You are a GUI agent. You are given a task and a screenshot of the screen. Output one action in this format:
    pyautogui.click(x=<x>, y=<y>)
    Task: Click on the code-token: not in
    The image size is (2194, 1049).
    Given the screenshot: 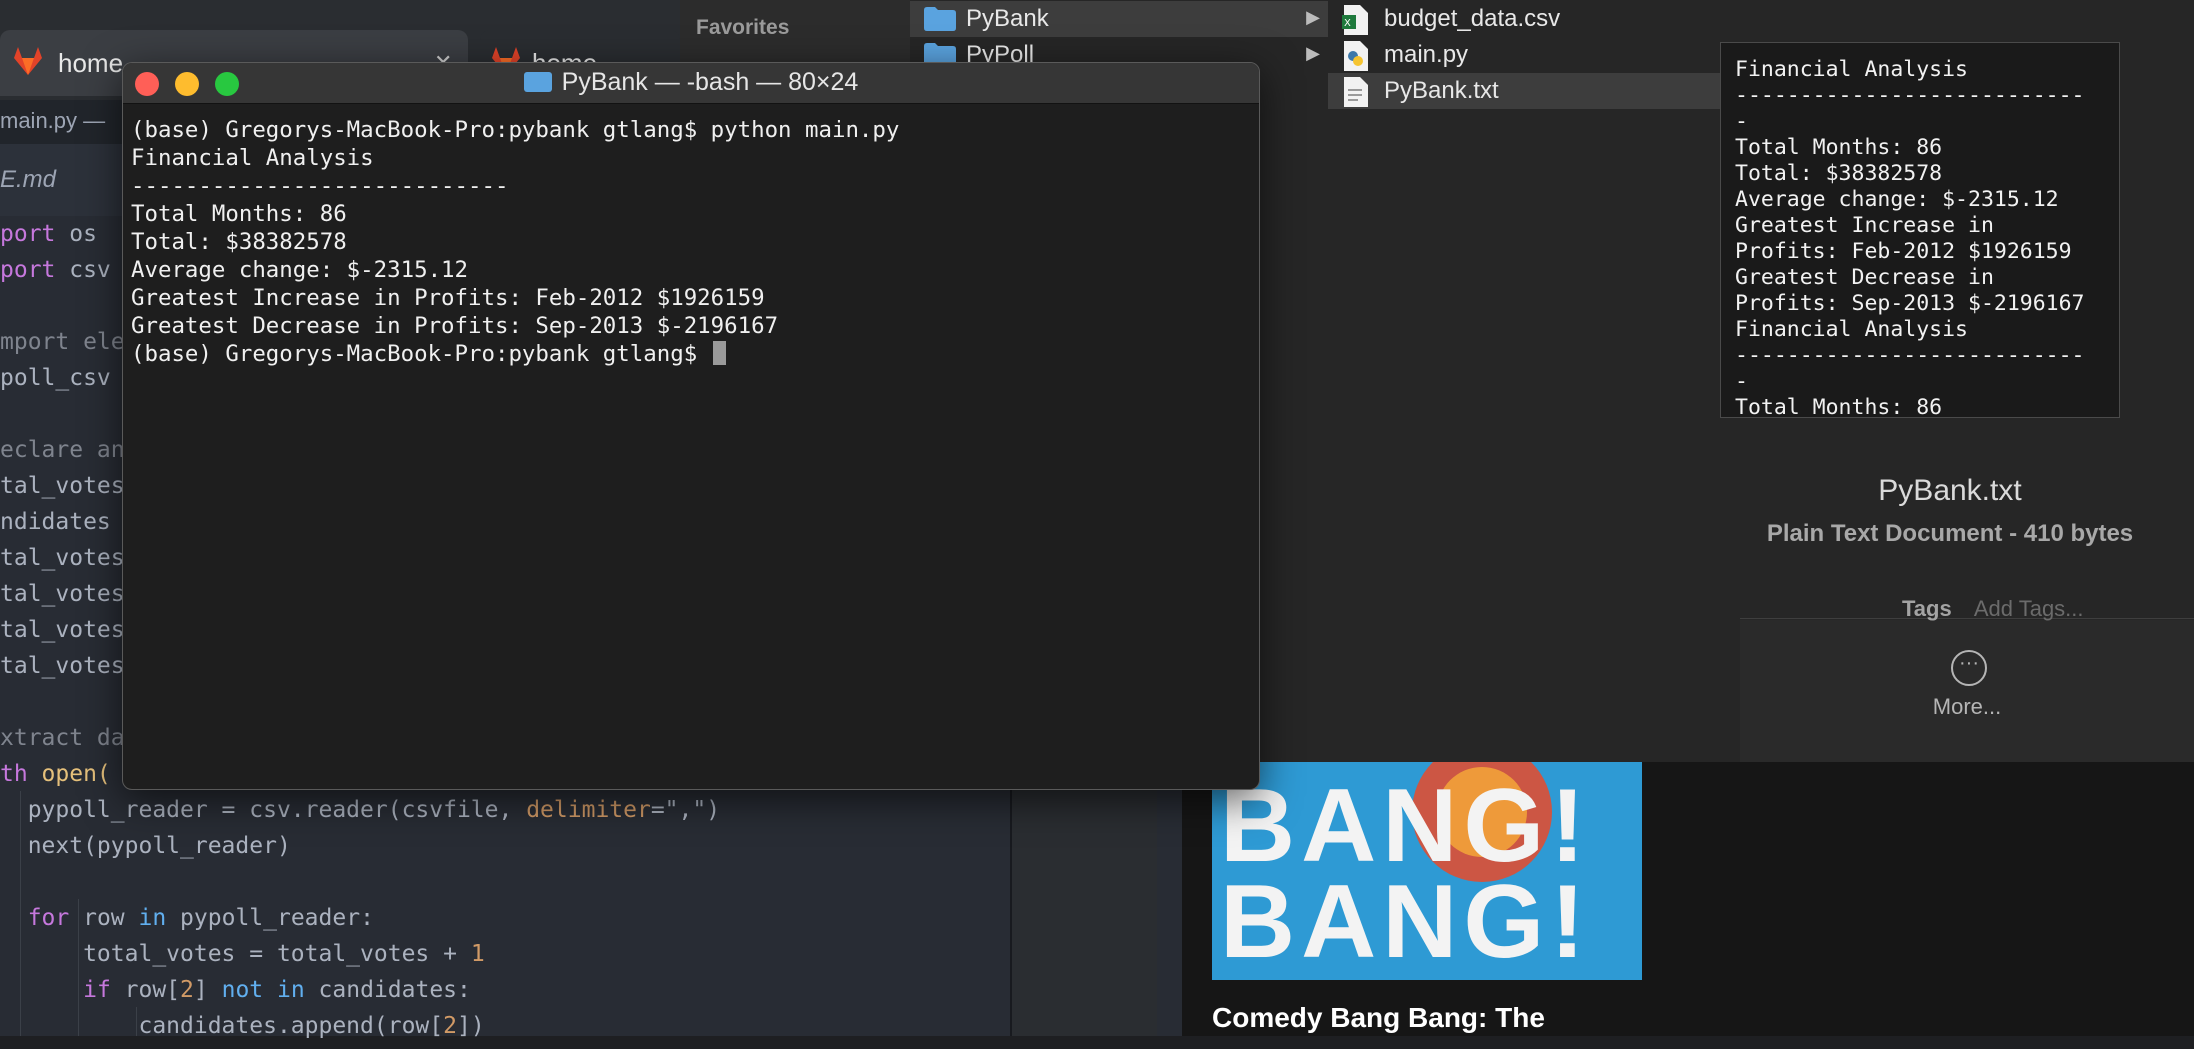 What is the action you would take?
    pyautogui.click(x=263, y=990)
    